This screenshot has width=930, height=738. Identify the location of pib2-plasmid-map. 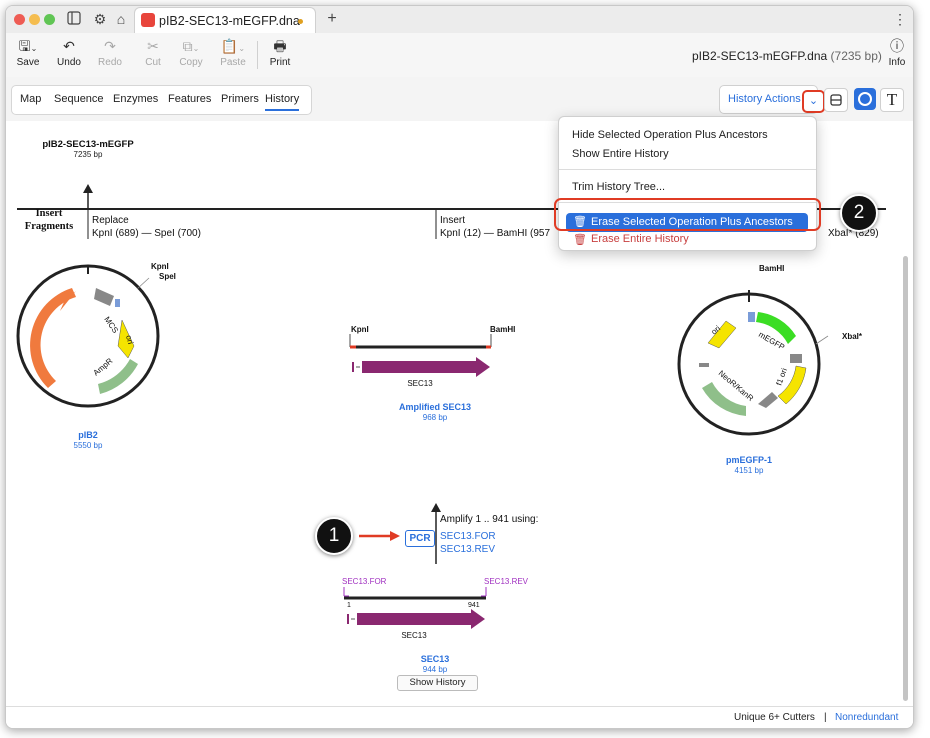
(88, 336).